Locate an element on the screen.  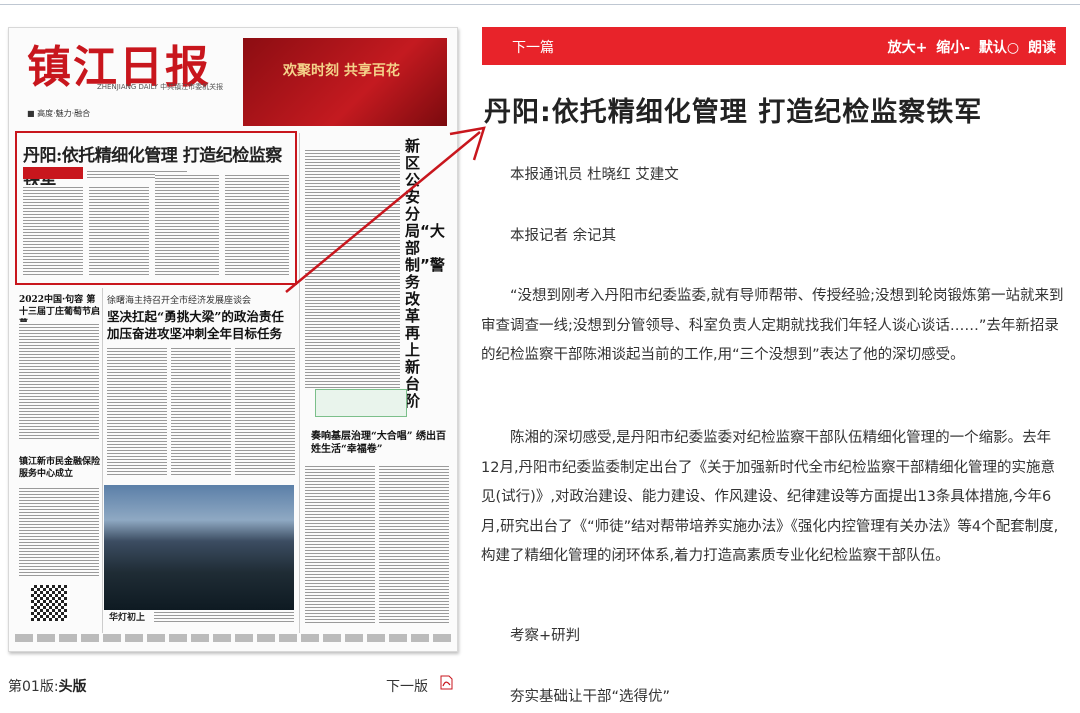
next-article-link: 下一篇 is located at coordinates (533, 47).